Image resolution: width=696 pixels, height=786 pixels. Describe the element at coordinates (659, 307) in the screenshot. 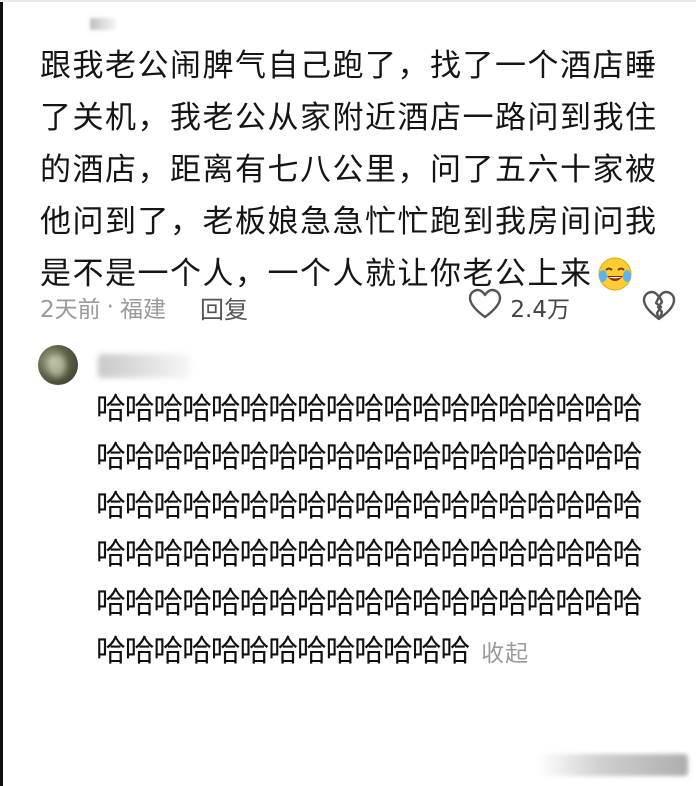

I see `broken-heart-icon` at that location.